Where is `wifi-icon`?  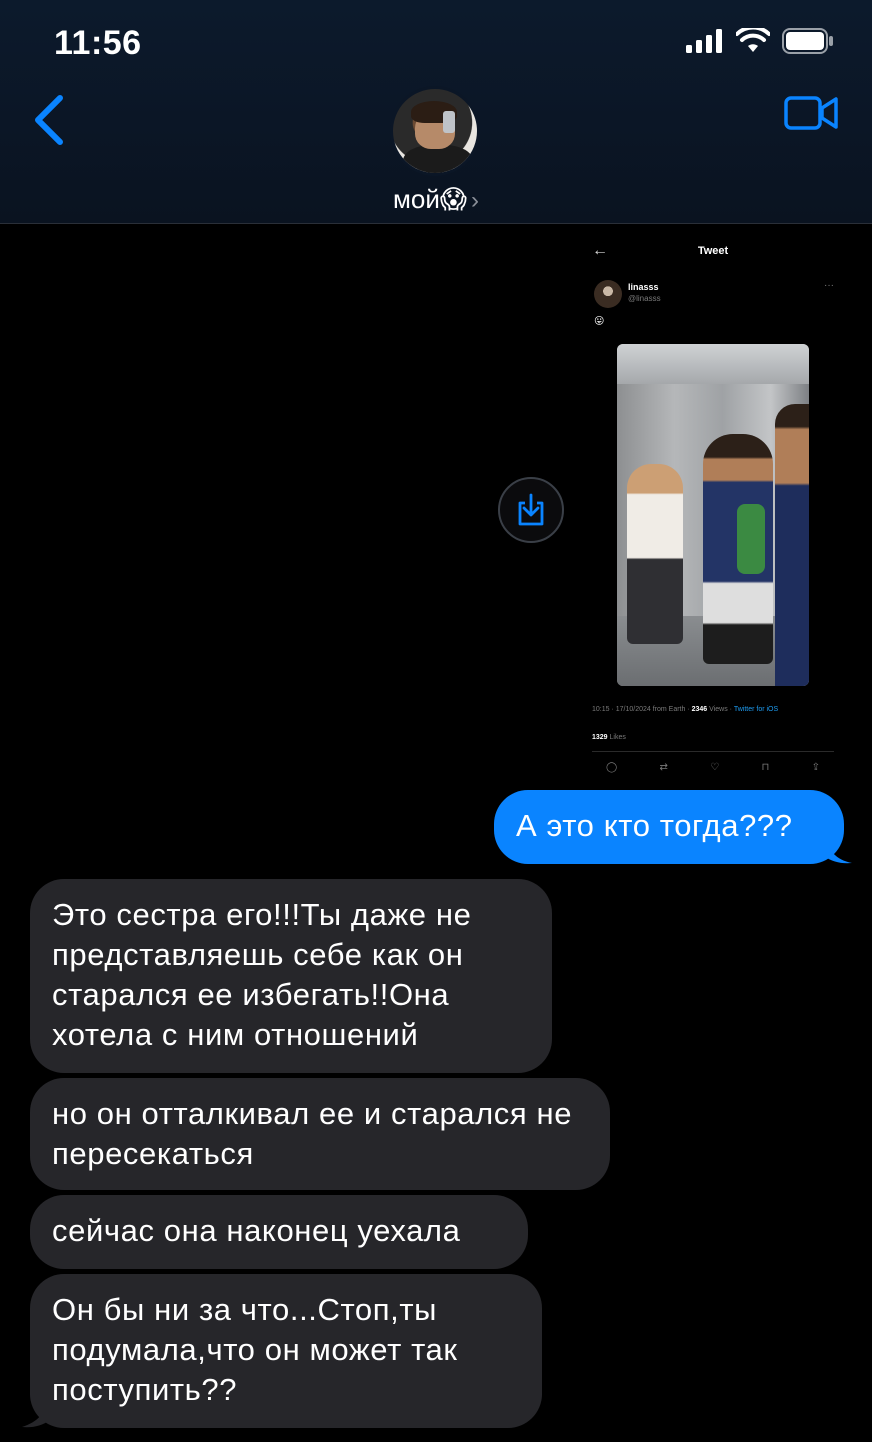 wifi-icon is located at coordinates (753, 40).